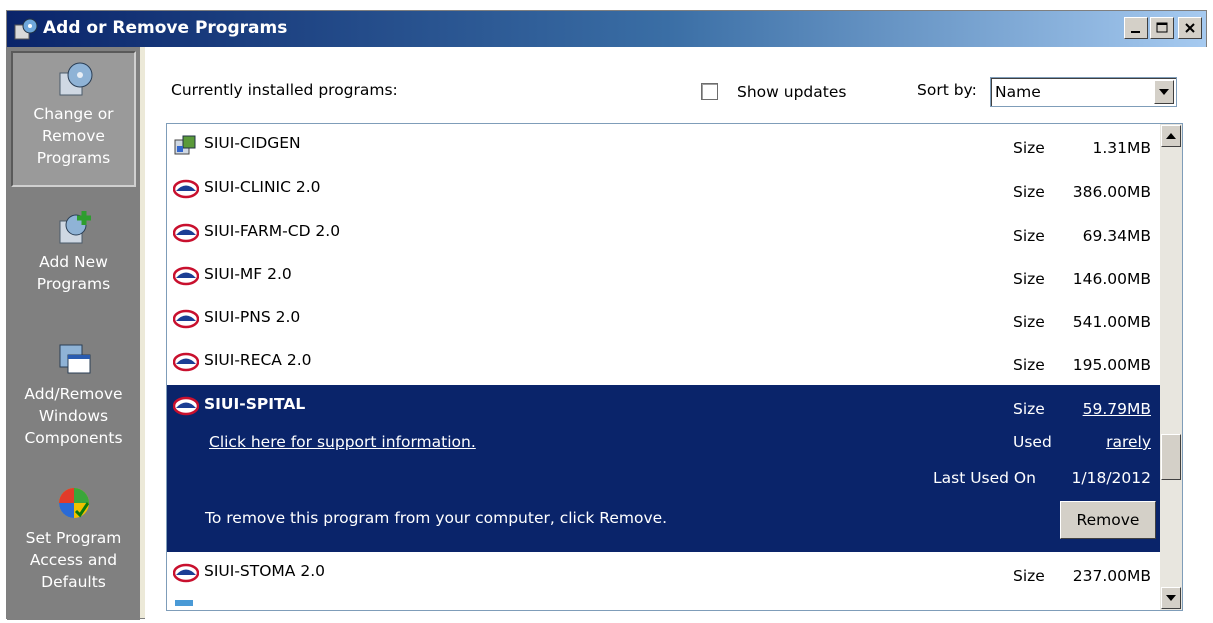  What do you see at coordinates (1116, 236) in the screenshot?
I see `size-value: 69.34MB` at bounding box center [1116, 236].